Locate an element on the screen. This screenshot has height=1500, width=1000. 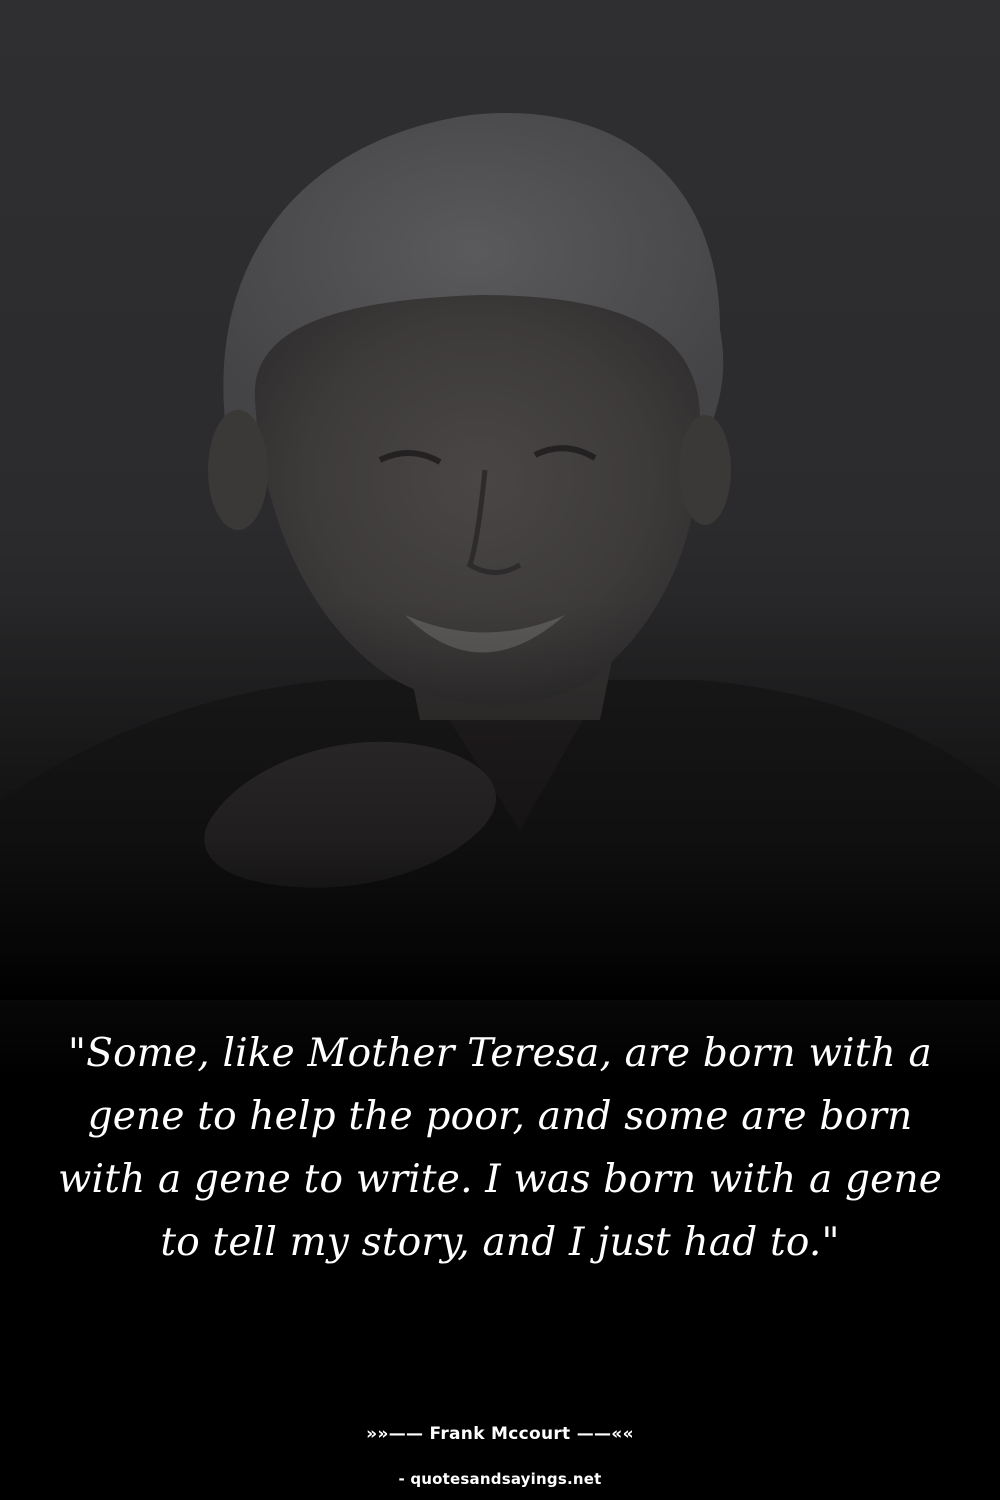
source-link: - quotesandsayings.net is located at coordinates (500, 1479).